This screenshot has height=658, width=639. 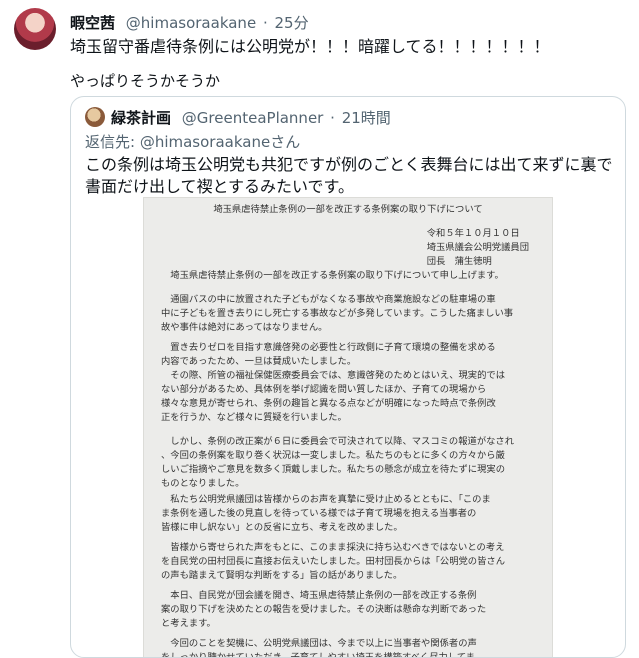 What do you see at coordinates (318, 655) in the screenshot?
I see `document-line: をしっかり聴かせていただき、子育てしやすい埼玉を構築すべく尽力してま` at bounding box center [318, 655].